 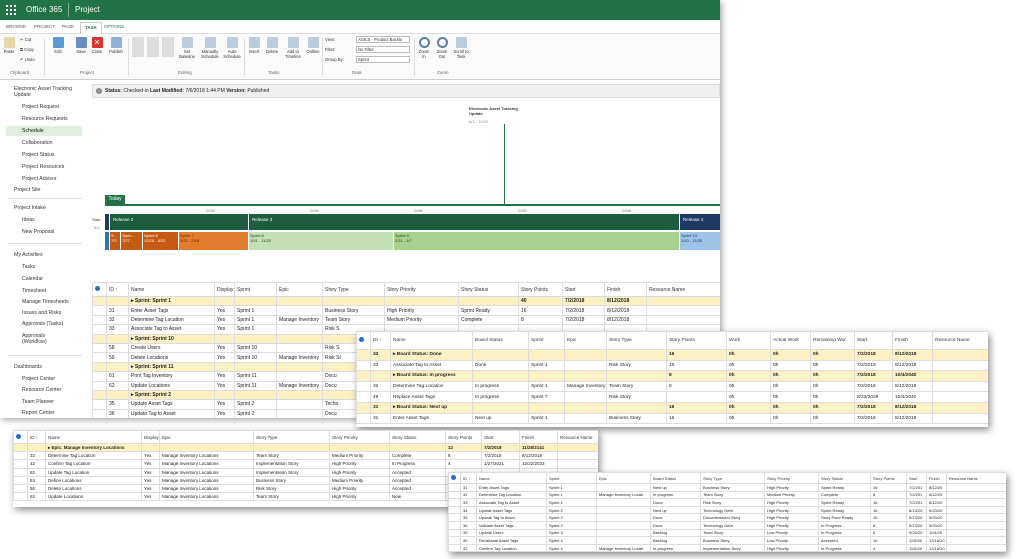 What do you see at coordinates (468, 517) in the screenshot?
I see `cell-id: 35` at bounding box center [468, 517].